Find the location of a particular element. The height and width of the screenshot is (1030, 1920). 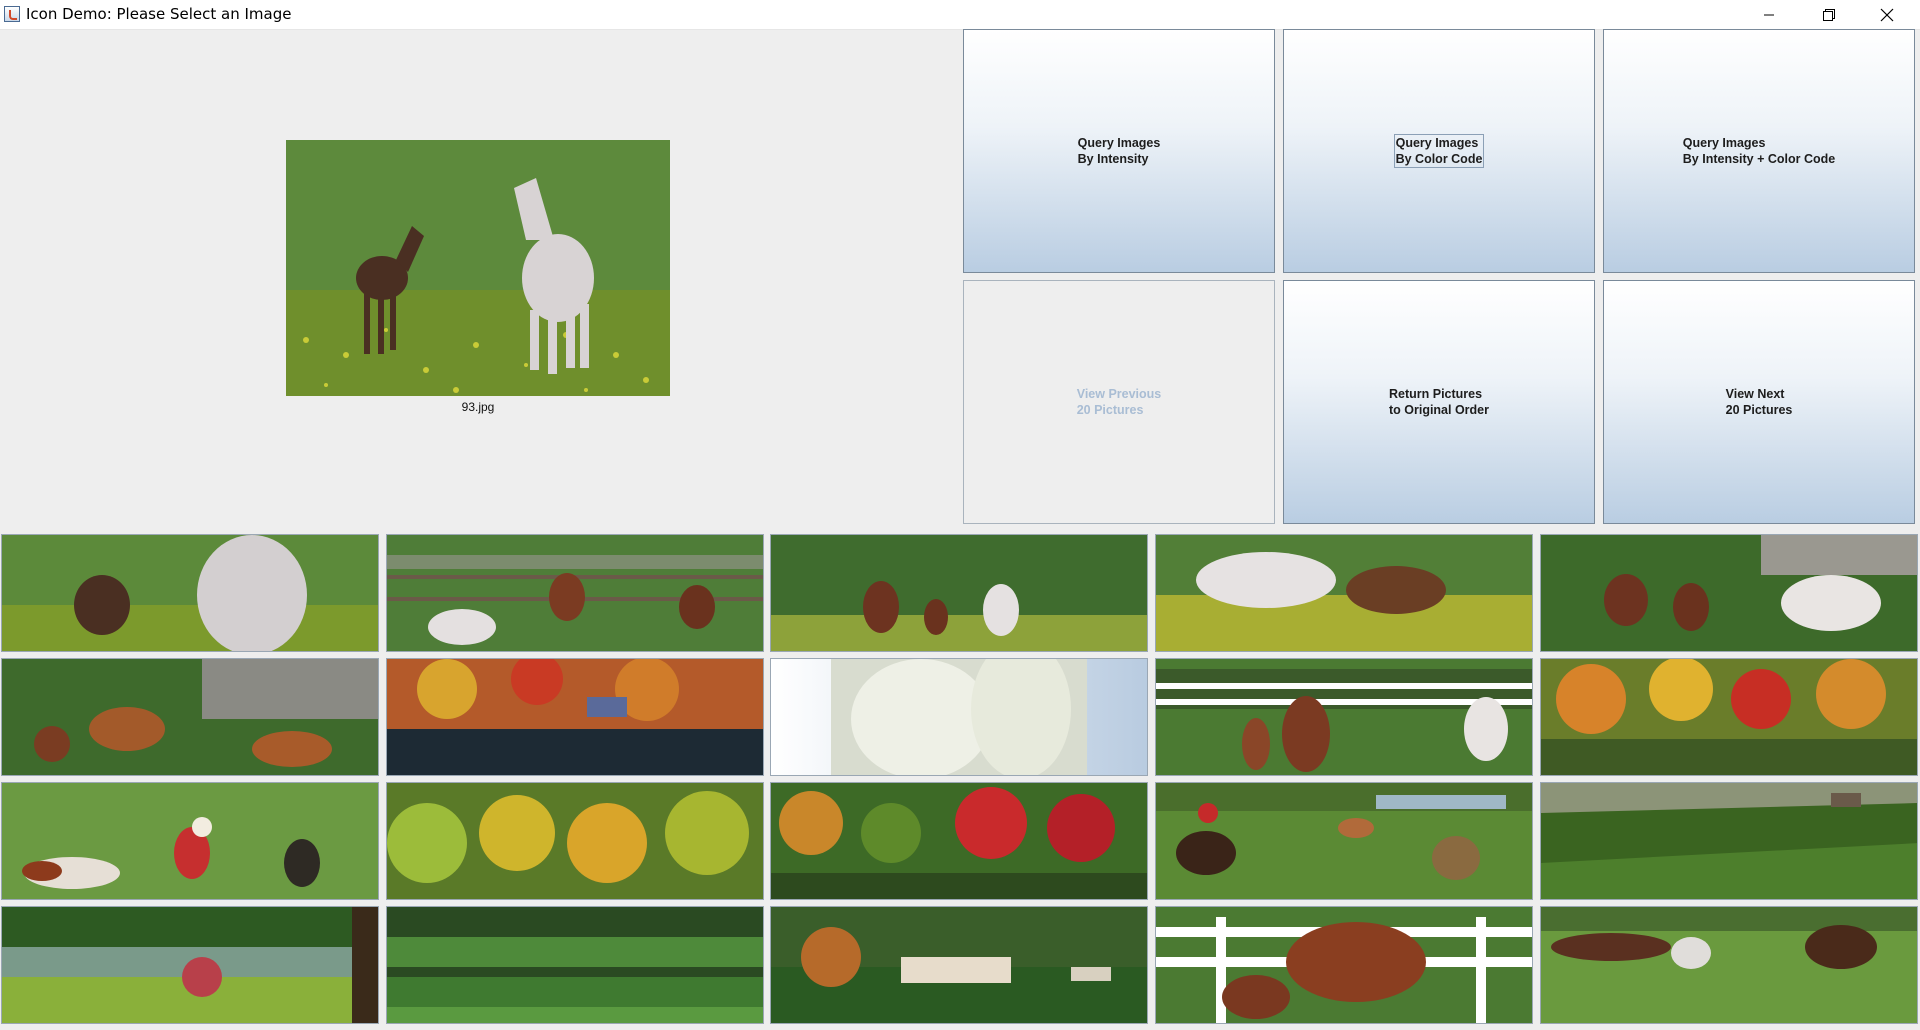

button-label-line2: to Original Order is located at coordinates (1438, 410).